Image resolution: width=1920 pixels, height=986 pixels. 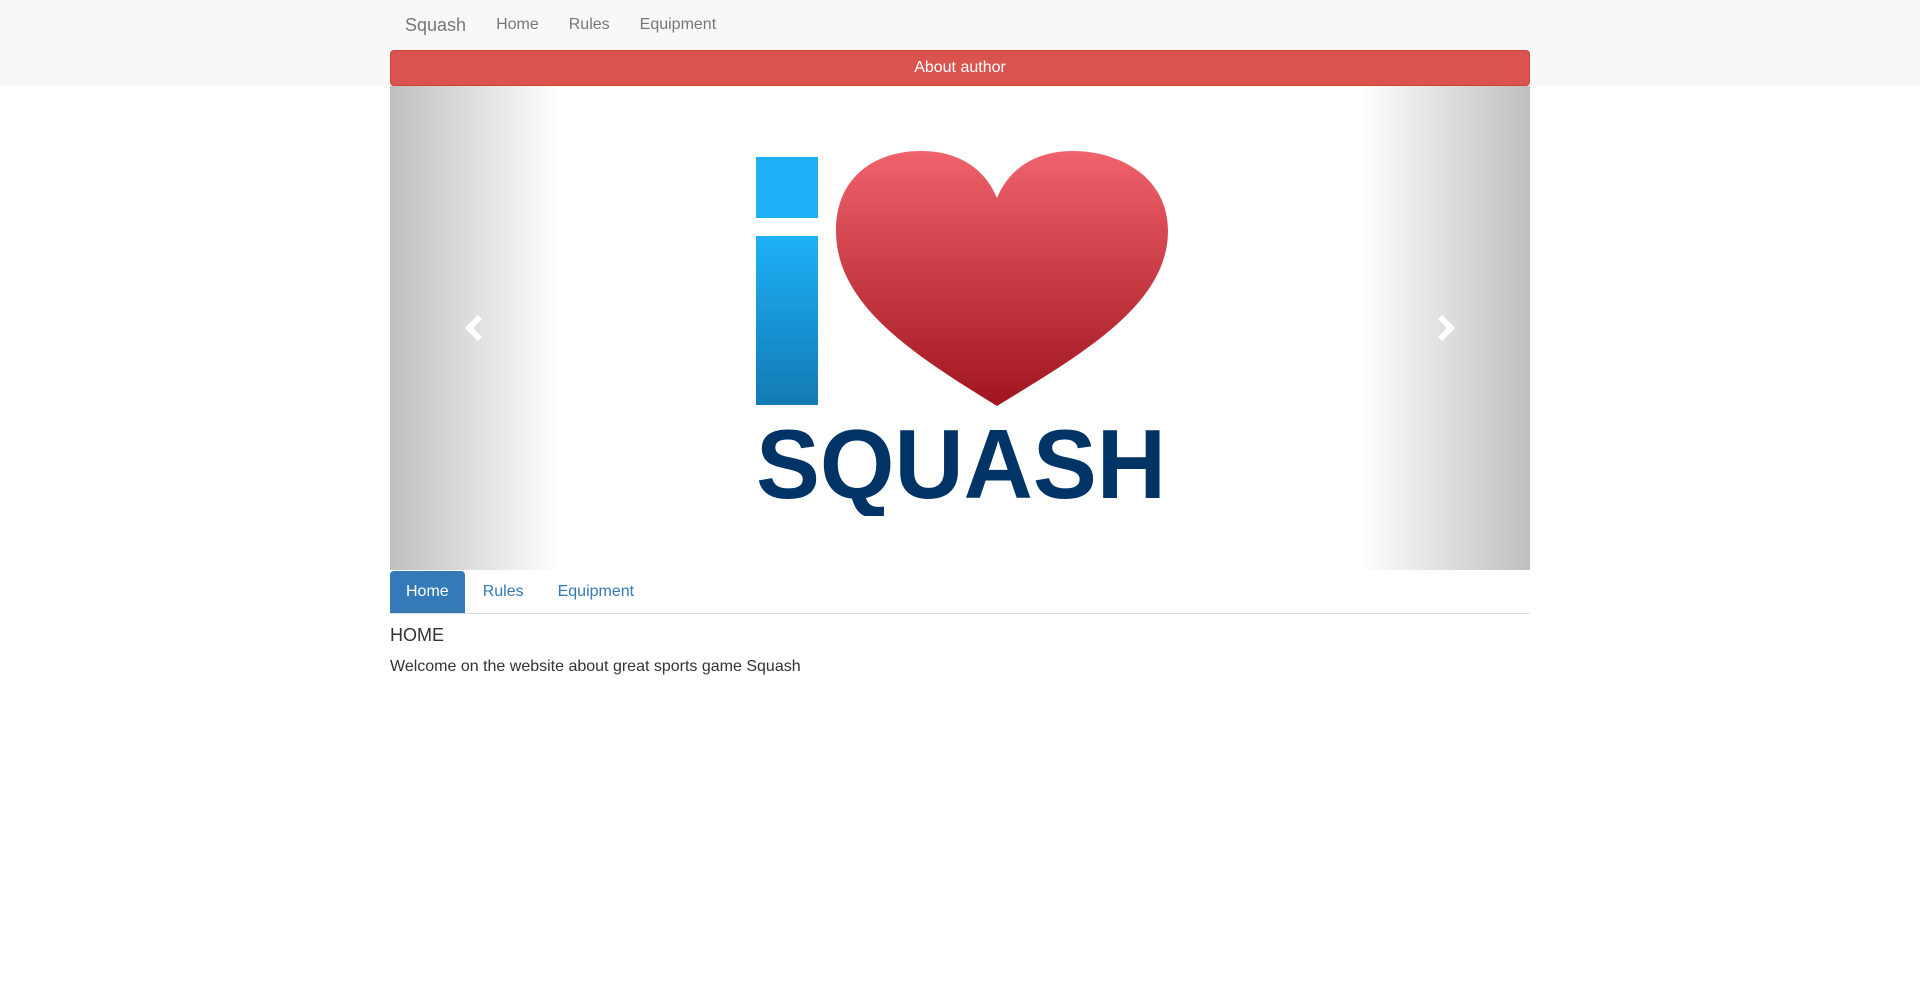 I want to click on tab-equipment: Equipment, so click(x=596, y=592).